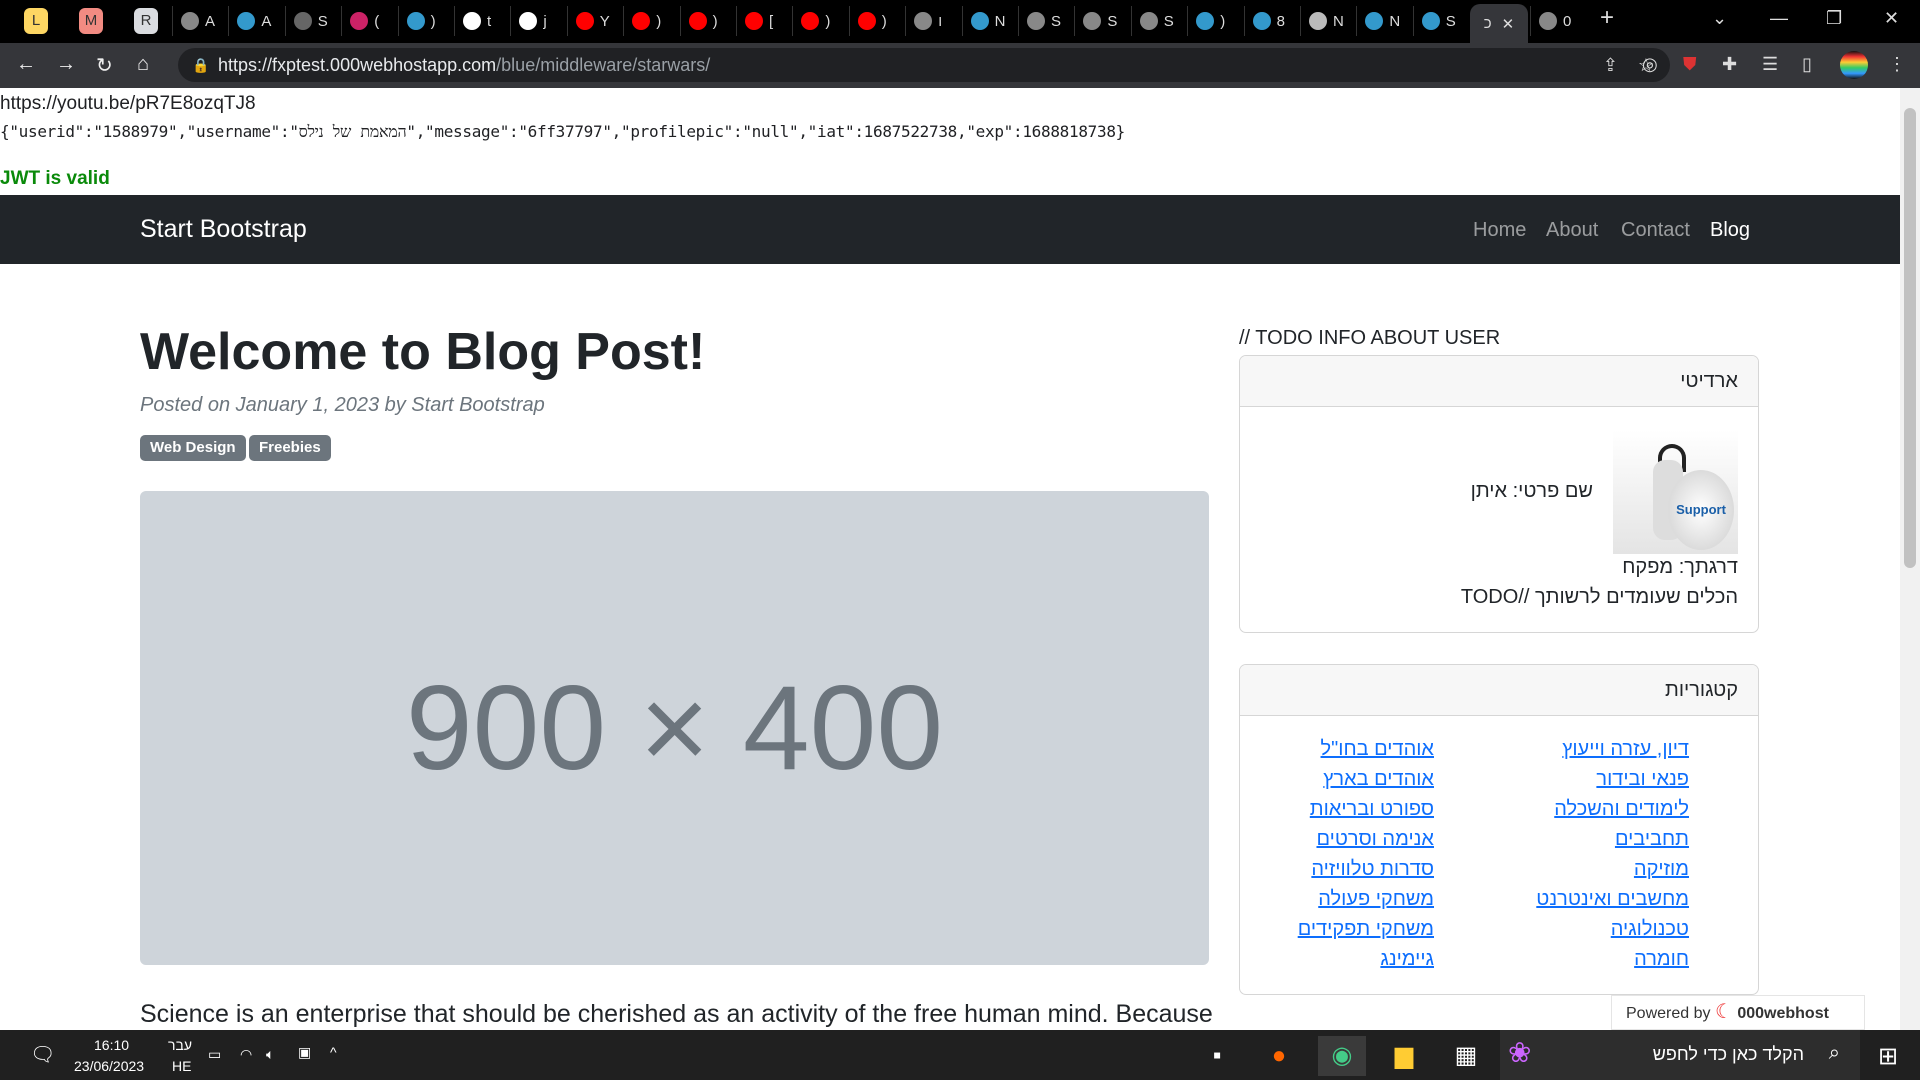 This screenshot has width=1920, height=1080. What do you see at coordinates (1366, 929) in the screenshot?
I see `category-link: משחקי תפקידים` at bounding box center [1366, 929].